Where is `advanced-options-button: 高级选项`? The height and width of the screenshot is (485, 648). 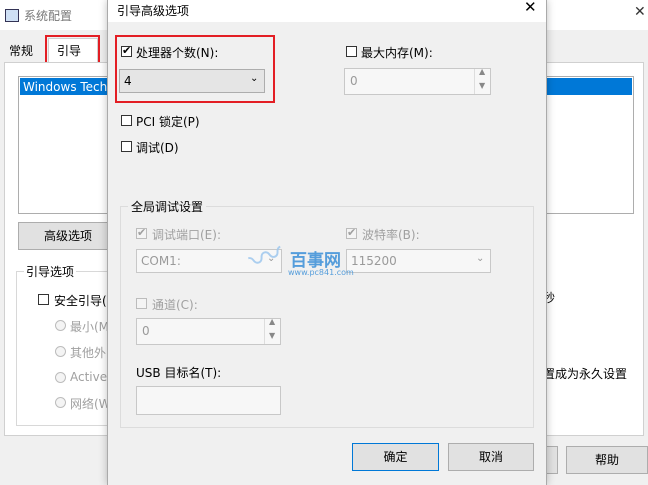
advanced-options-button: 高级选项 is located at coordinates (68, 236).